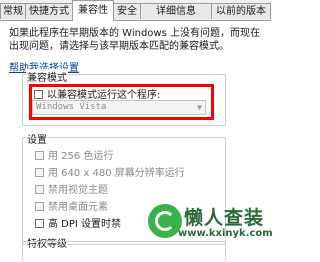 The image size is (320, 262). Describe the element at coordinates (224, 218) in the screenshot. I see `watermark-text: 懒人查装` at that location.